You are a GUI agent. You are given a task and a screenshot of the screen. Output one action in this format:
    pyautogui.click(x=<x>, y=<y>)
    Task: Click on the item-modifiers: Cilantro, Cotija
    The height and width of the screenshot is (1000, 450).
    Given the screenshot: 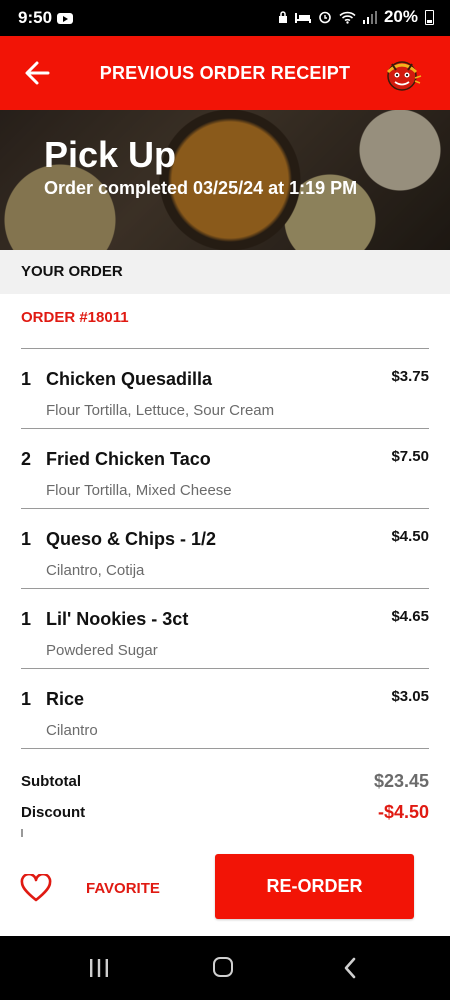 What is the action you would take?
    pyautogui.click(x=95, y=570)
    